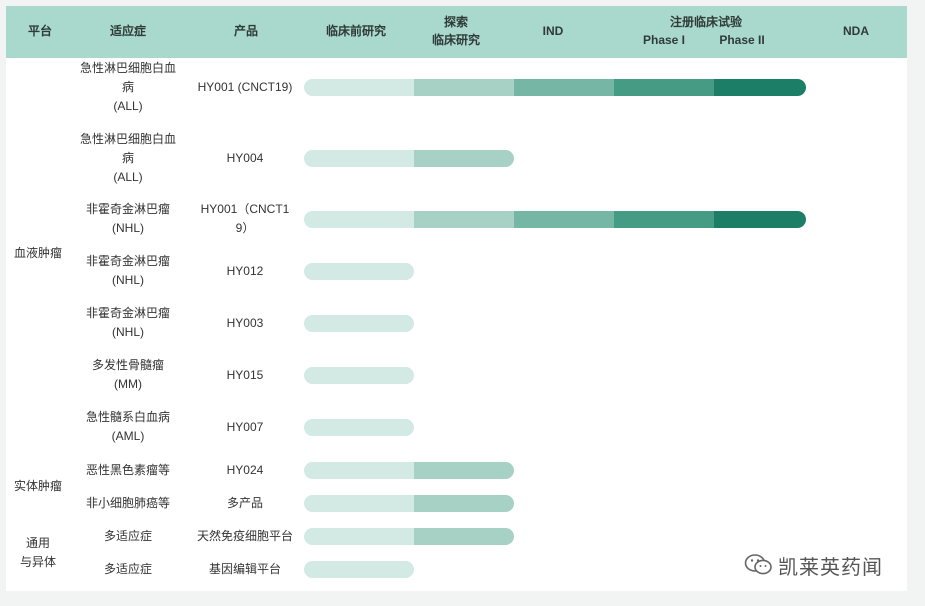 The height and width of the screenshot is (606, 925). I want to click on platform-label: 血液肿瘤, so click(37, 252).